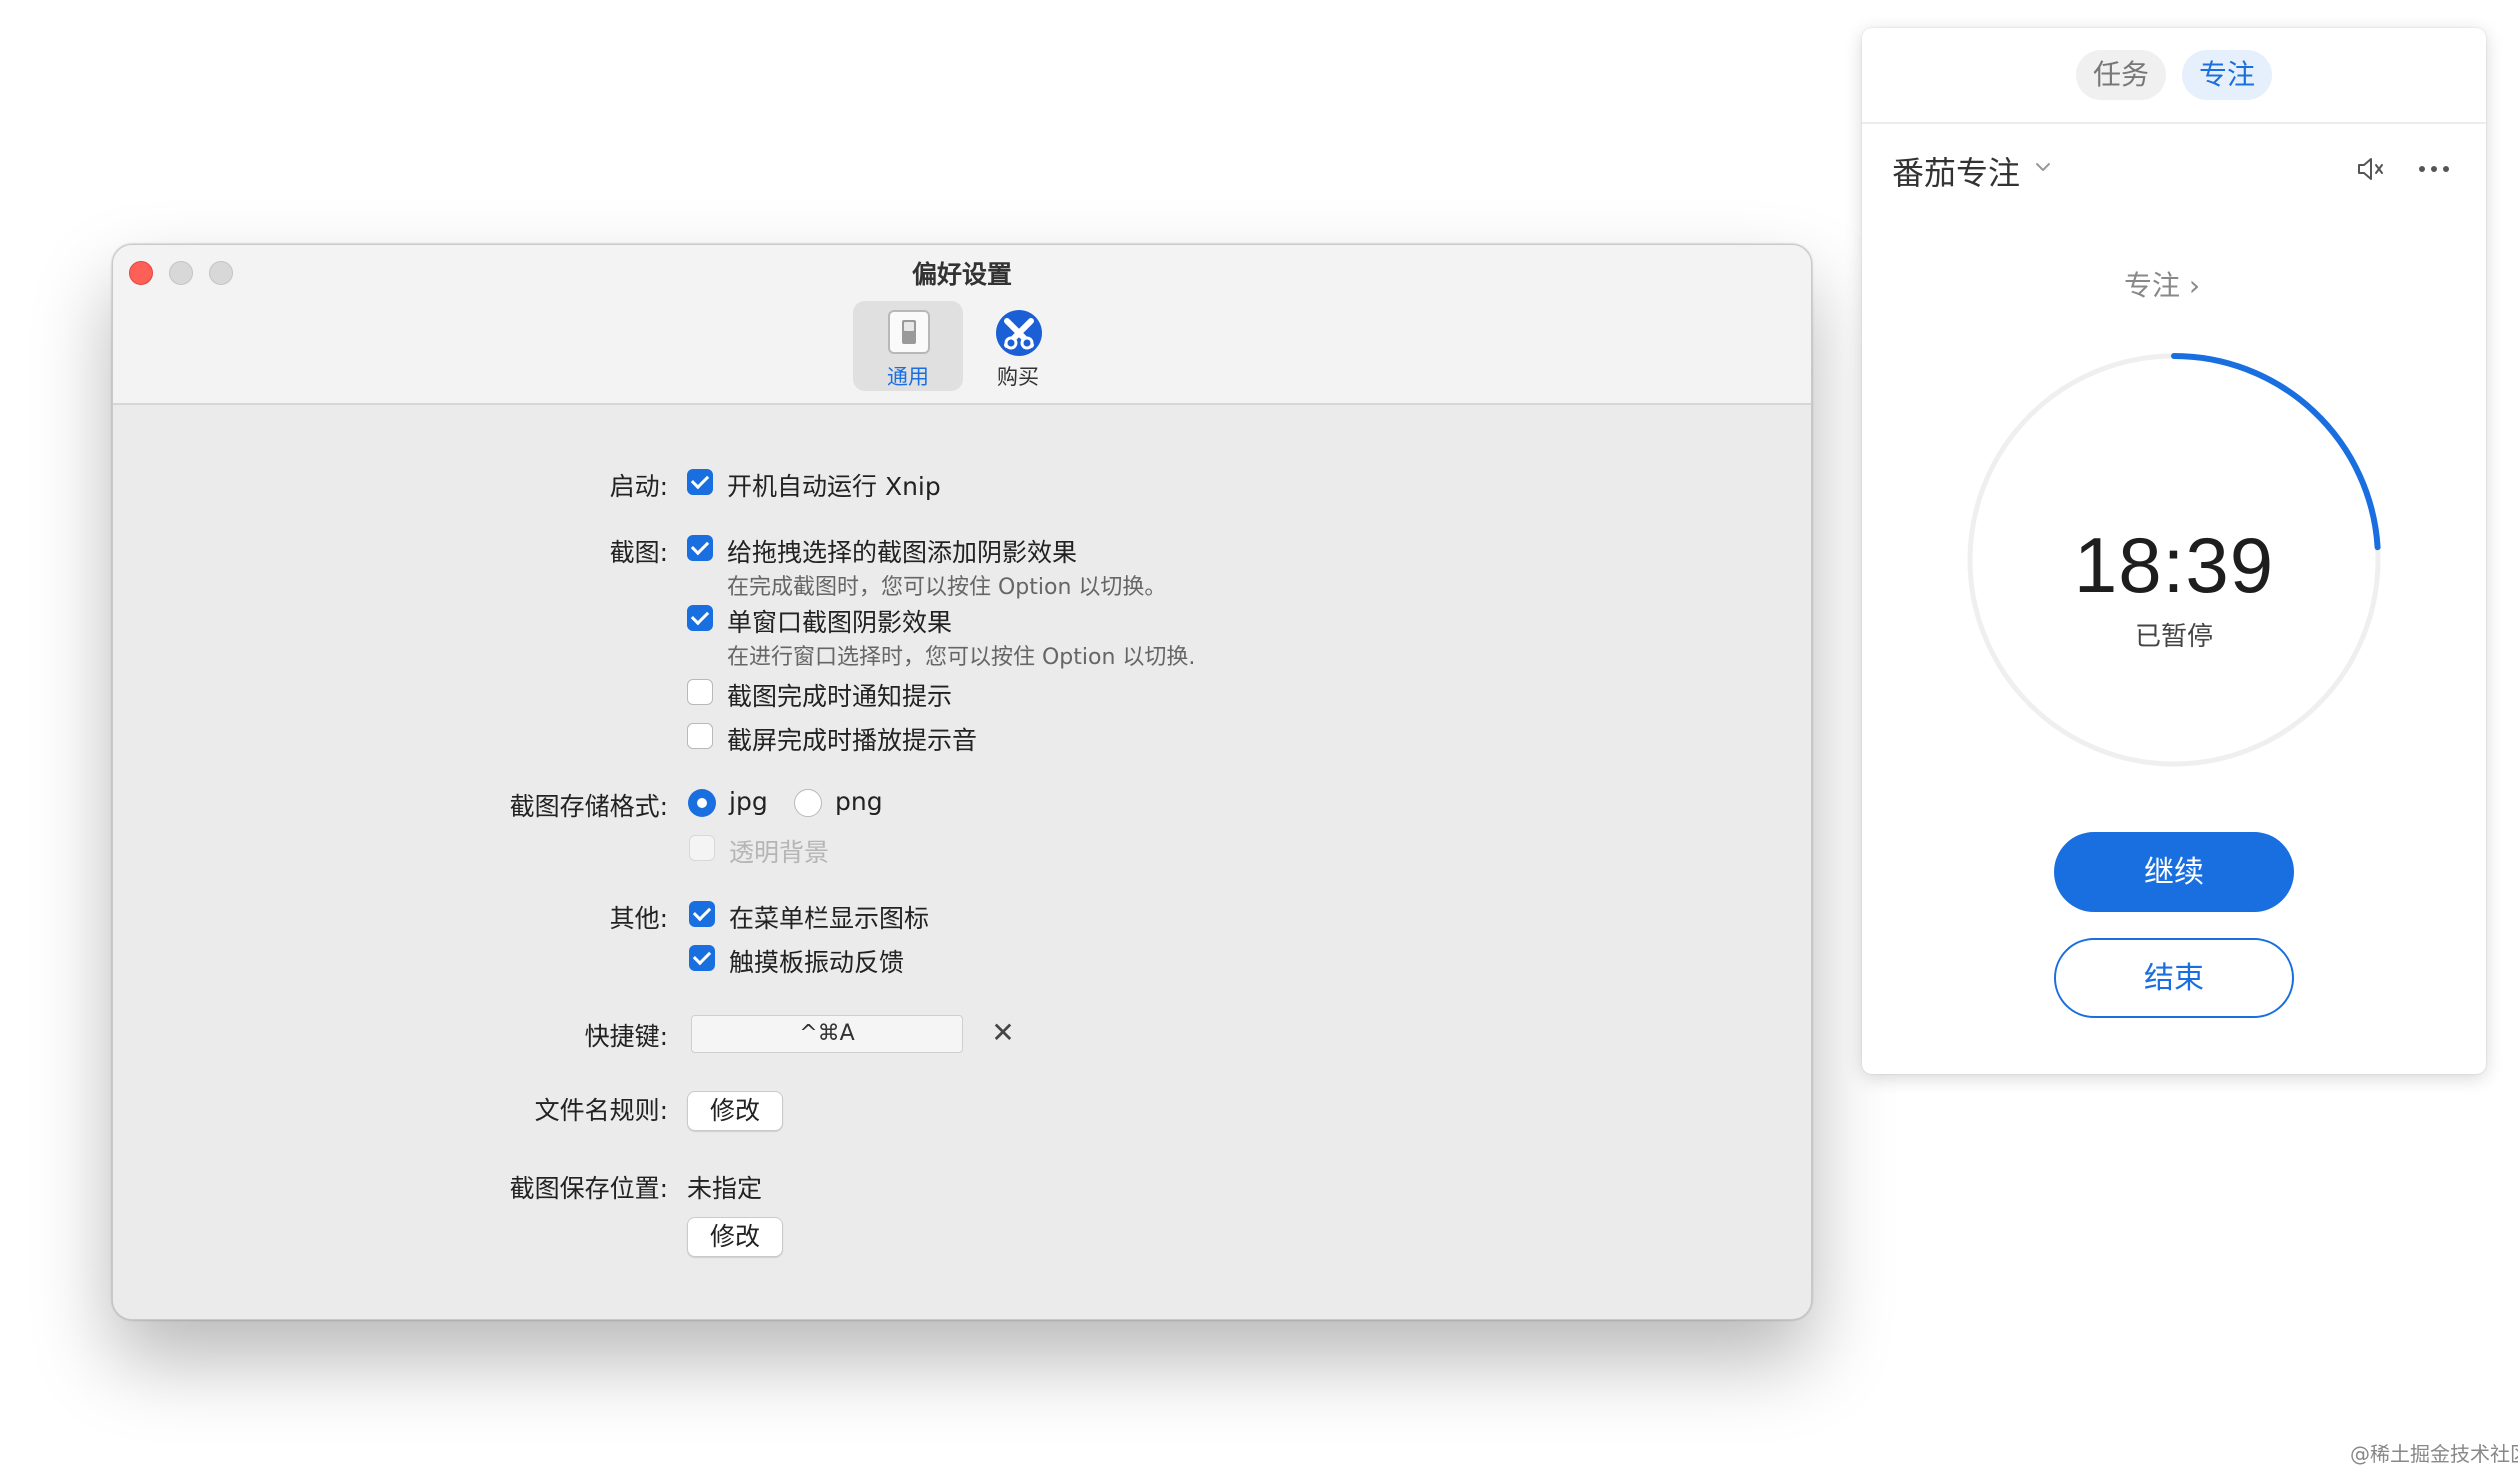 This screenshot has height=1468, width=2518. What do you see at coordinates (834, 486) in the screenshot?
I see `launch-at-login-text: 开机自动运行 Xnip` at bounding box center [834, 486].